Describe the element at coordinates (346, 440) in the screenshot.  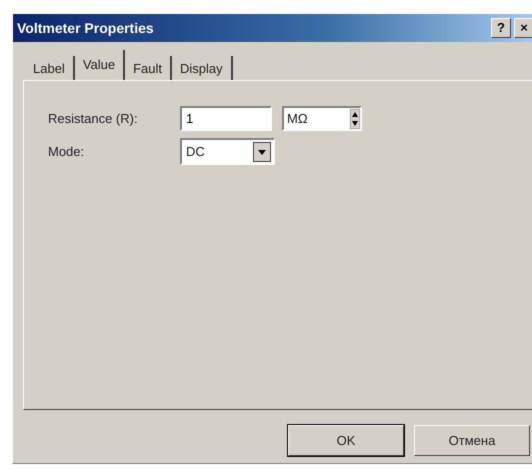
I see `dialog-button: OK` at that location.